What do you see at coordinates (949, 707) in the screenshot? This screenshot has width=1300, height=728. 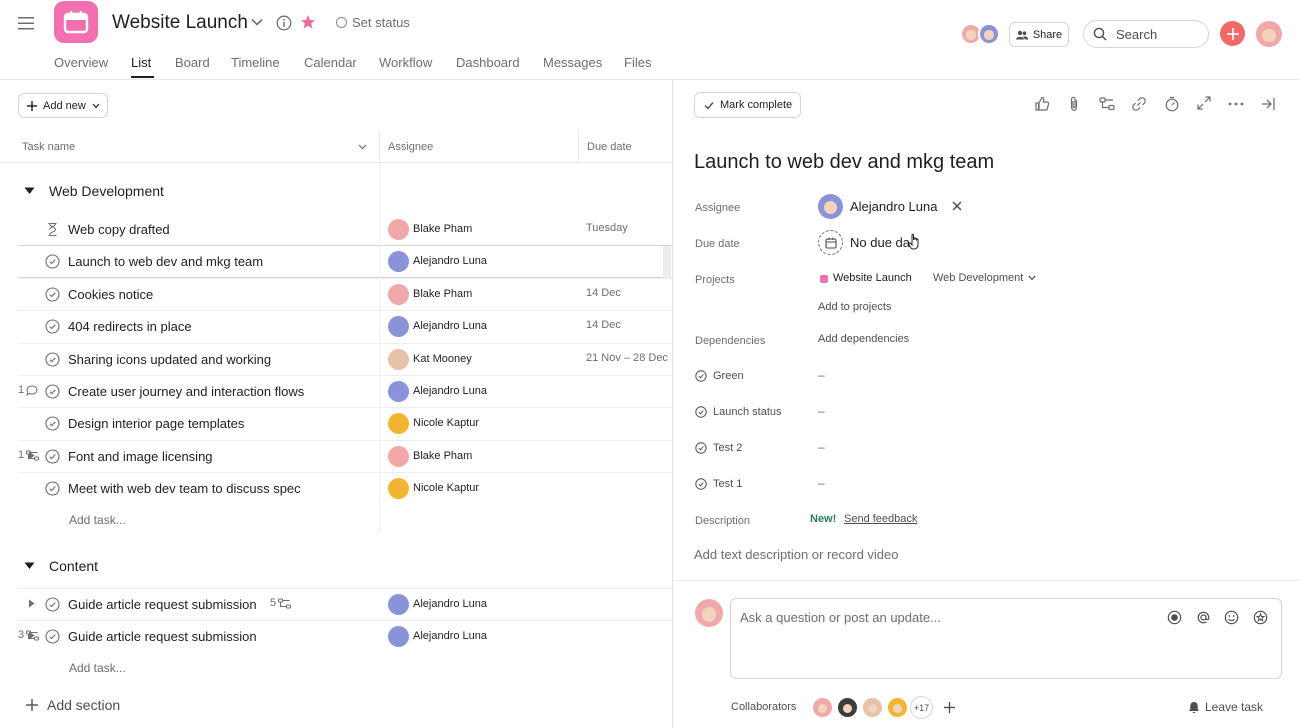 I see `add-collaborator-icon` at bounding box center [949, 707].